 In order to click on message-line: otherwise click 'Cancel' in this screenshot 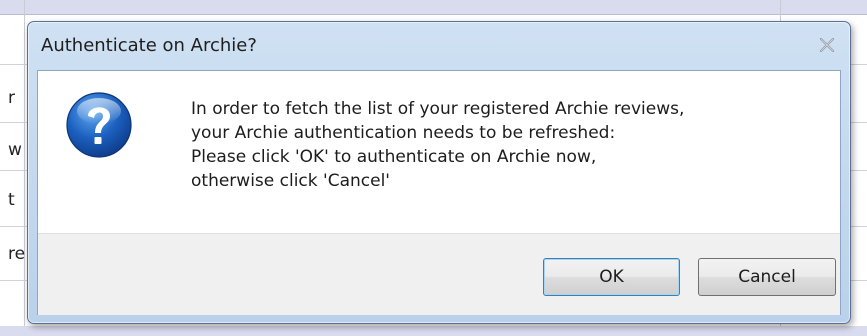, I will do `click(290, 181)`.